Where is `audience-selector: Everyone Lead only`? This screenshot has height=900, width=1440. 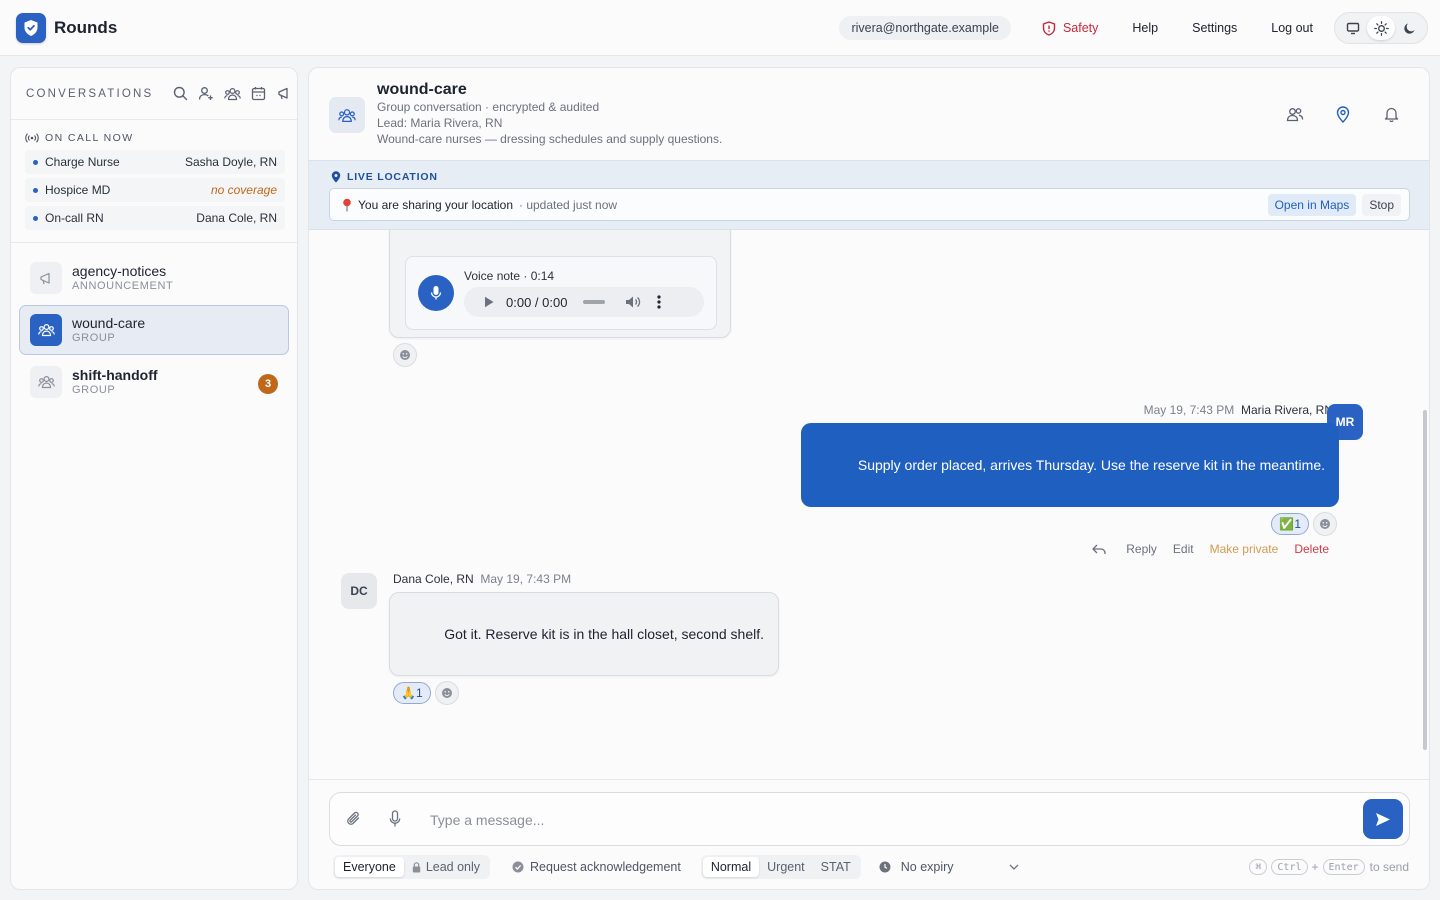 audience-selector: Everyone Lead only is located at coordinates (412, 867).